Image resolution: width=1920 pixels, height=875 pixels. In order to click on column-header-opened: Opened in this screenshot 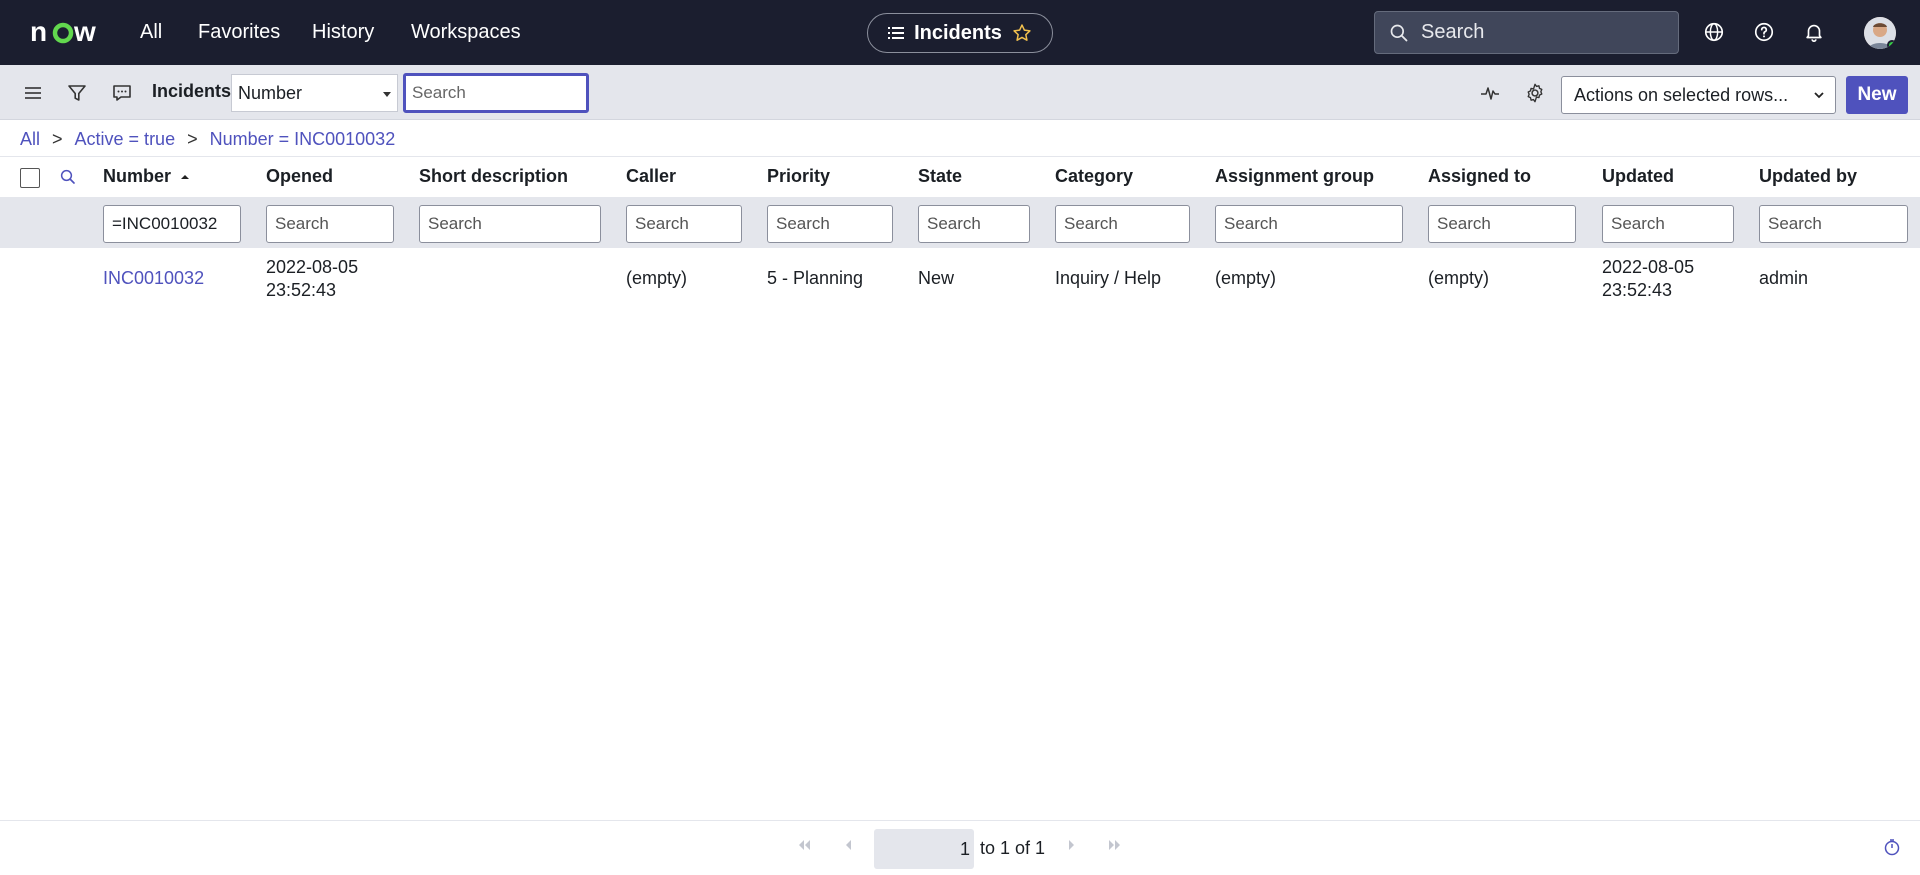, I will do `click(299, 176)`.